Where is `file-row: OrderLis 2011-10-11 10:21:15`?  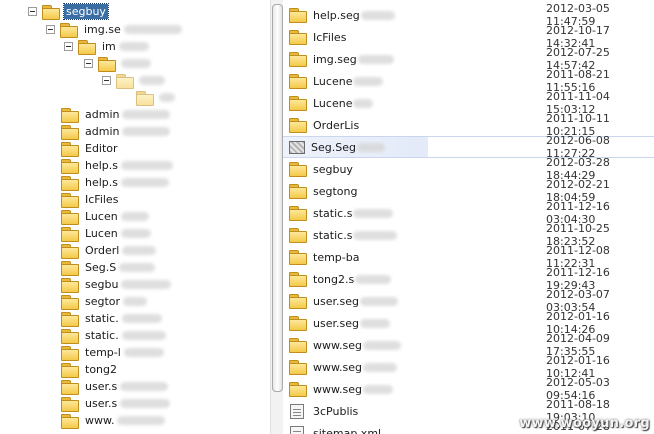 file-row: OrderLis 2011-10-11 10:21:15 is located at coordinates (468, 125).